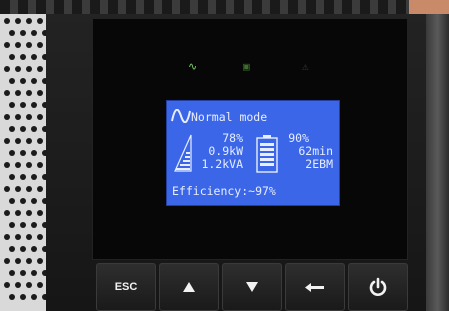 The width and height of the screenshot is (449, 311). I want to click on ac-power-icon: ∿, so click(193, 66).